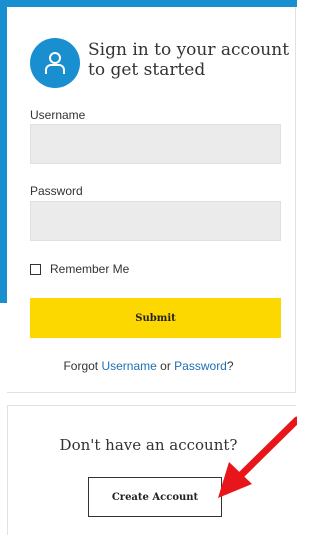  I want to click on accent-bar-left, so click(3, 151).